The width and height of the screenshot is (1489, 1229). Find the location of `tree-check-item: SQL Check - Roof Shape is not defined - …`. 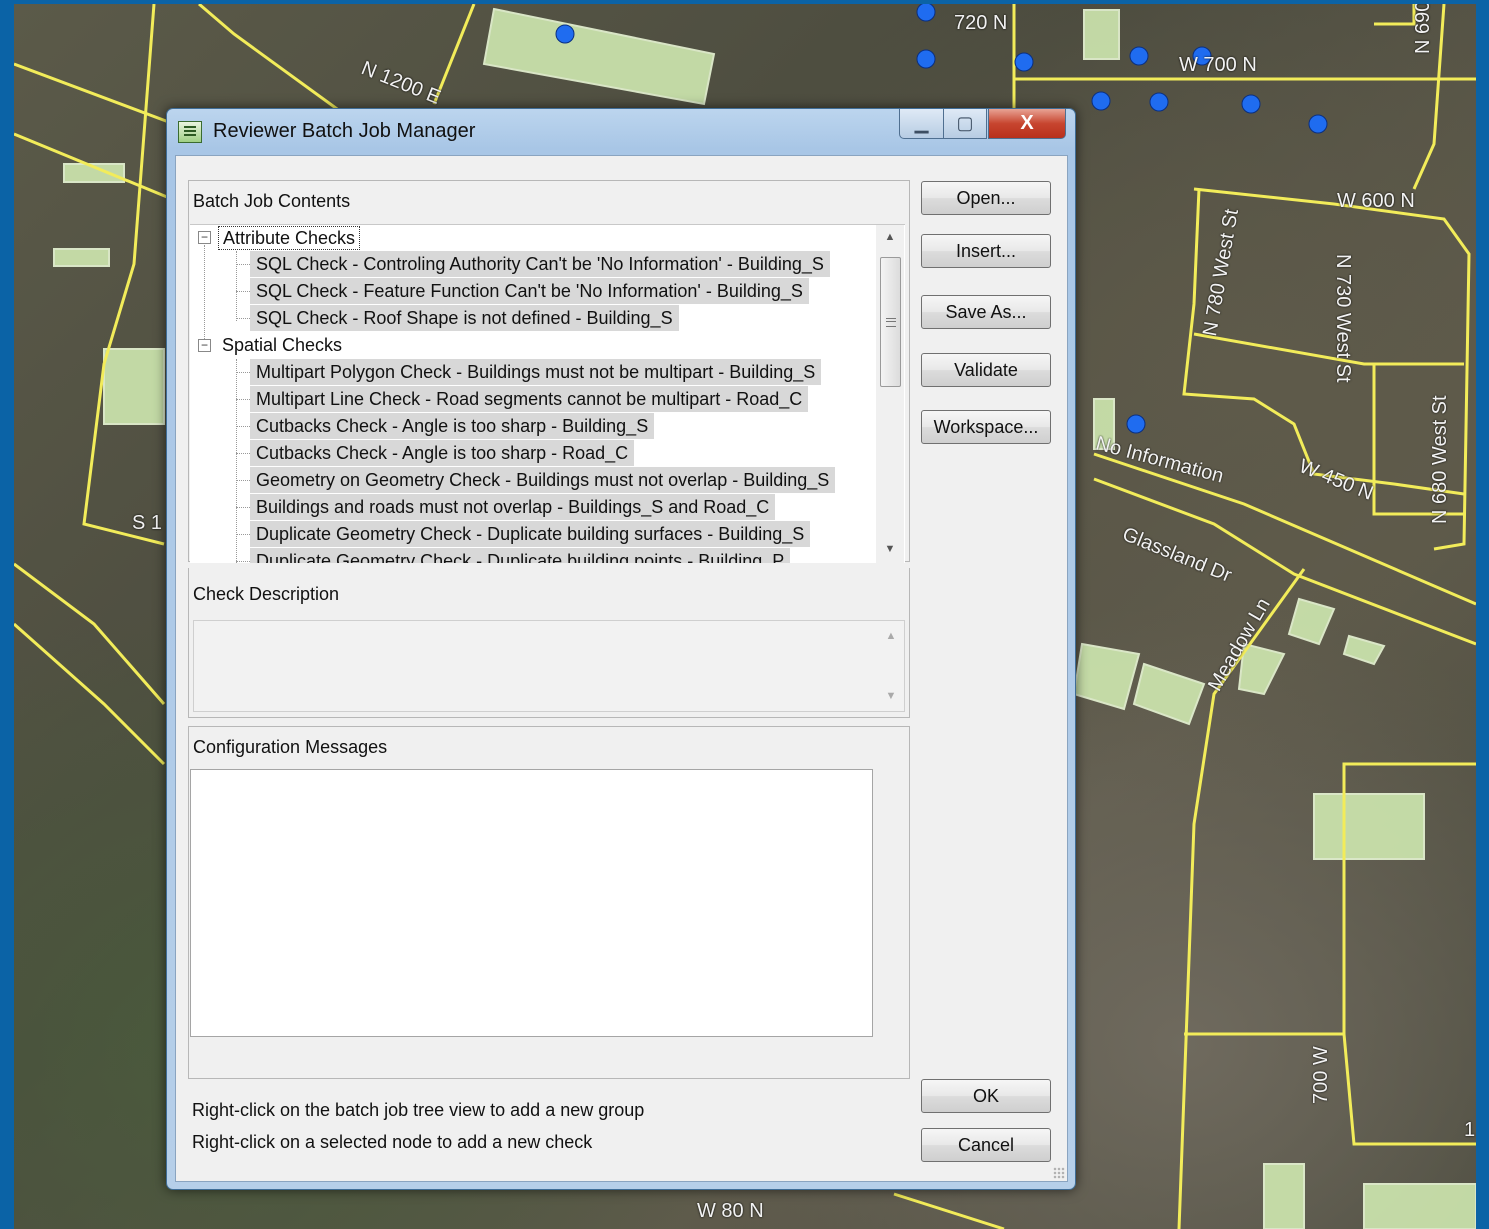

tree-check-item: SQL Check - Roof Shape is not defined - … is located at coordinates (464, 318).